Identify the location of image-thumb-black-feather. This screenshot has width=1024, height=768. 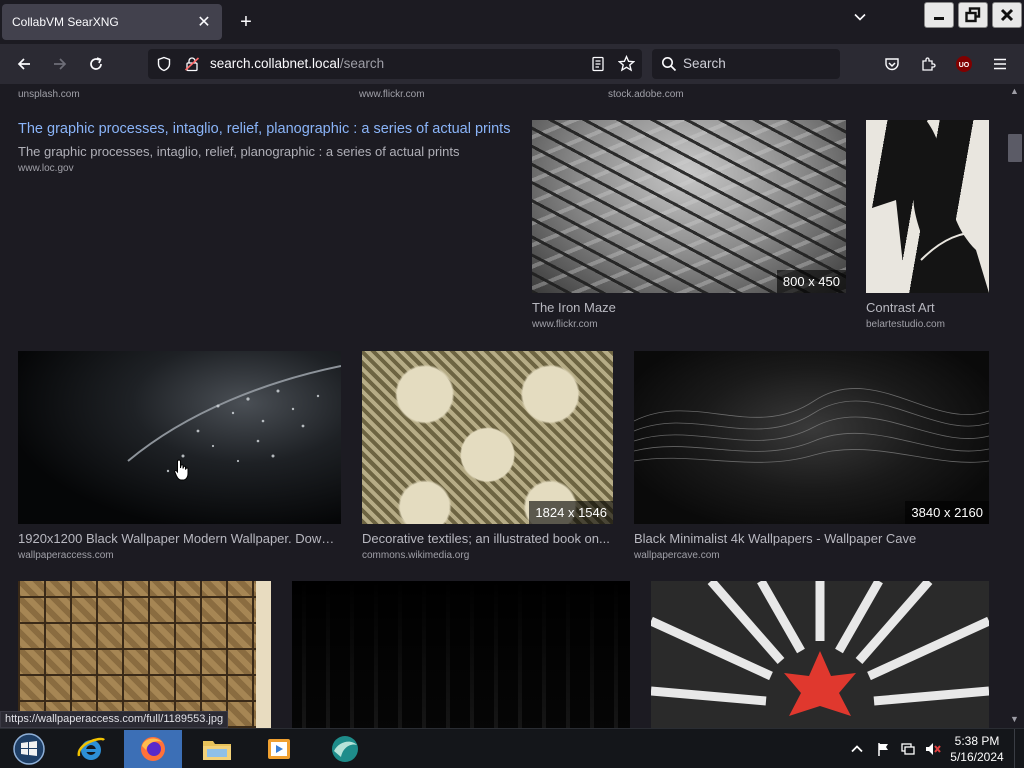
(179, 437).